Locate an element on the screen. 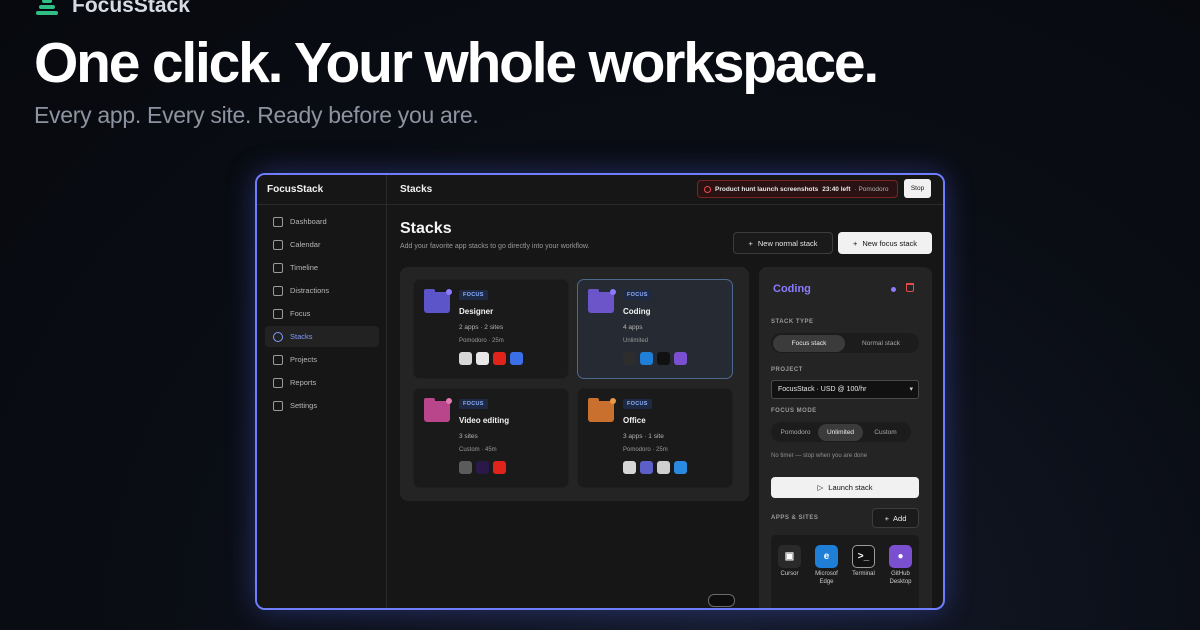 This screenshot has height=630, width=1200. sidebar-item-label: Settings is located at coordinates (304, 405).